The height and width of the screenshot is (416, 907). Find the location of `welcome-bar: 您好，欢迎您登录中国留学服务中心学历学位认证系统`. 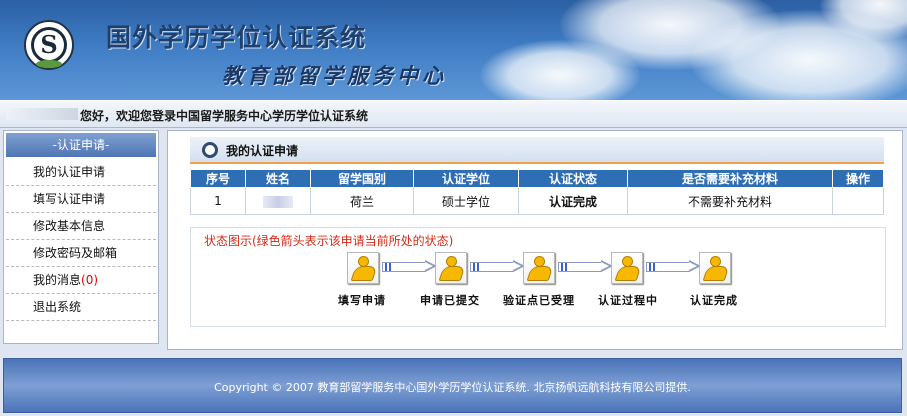

welcome-bar: 您好，欢迎您登录中国留学服务中心学历学位认证系统 is located at coordinates (453, 114).